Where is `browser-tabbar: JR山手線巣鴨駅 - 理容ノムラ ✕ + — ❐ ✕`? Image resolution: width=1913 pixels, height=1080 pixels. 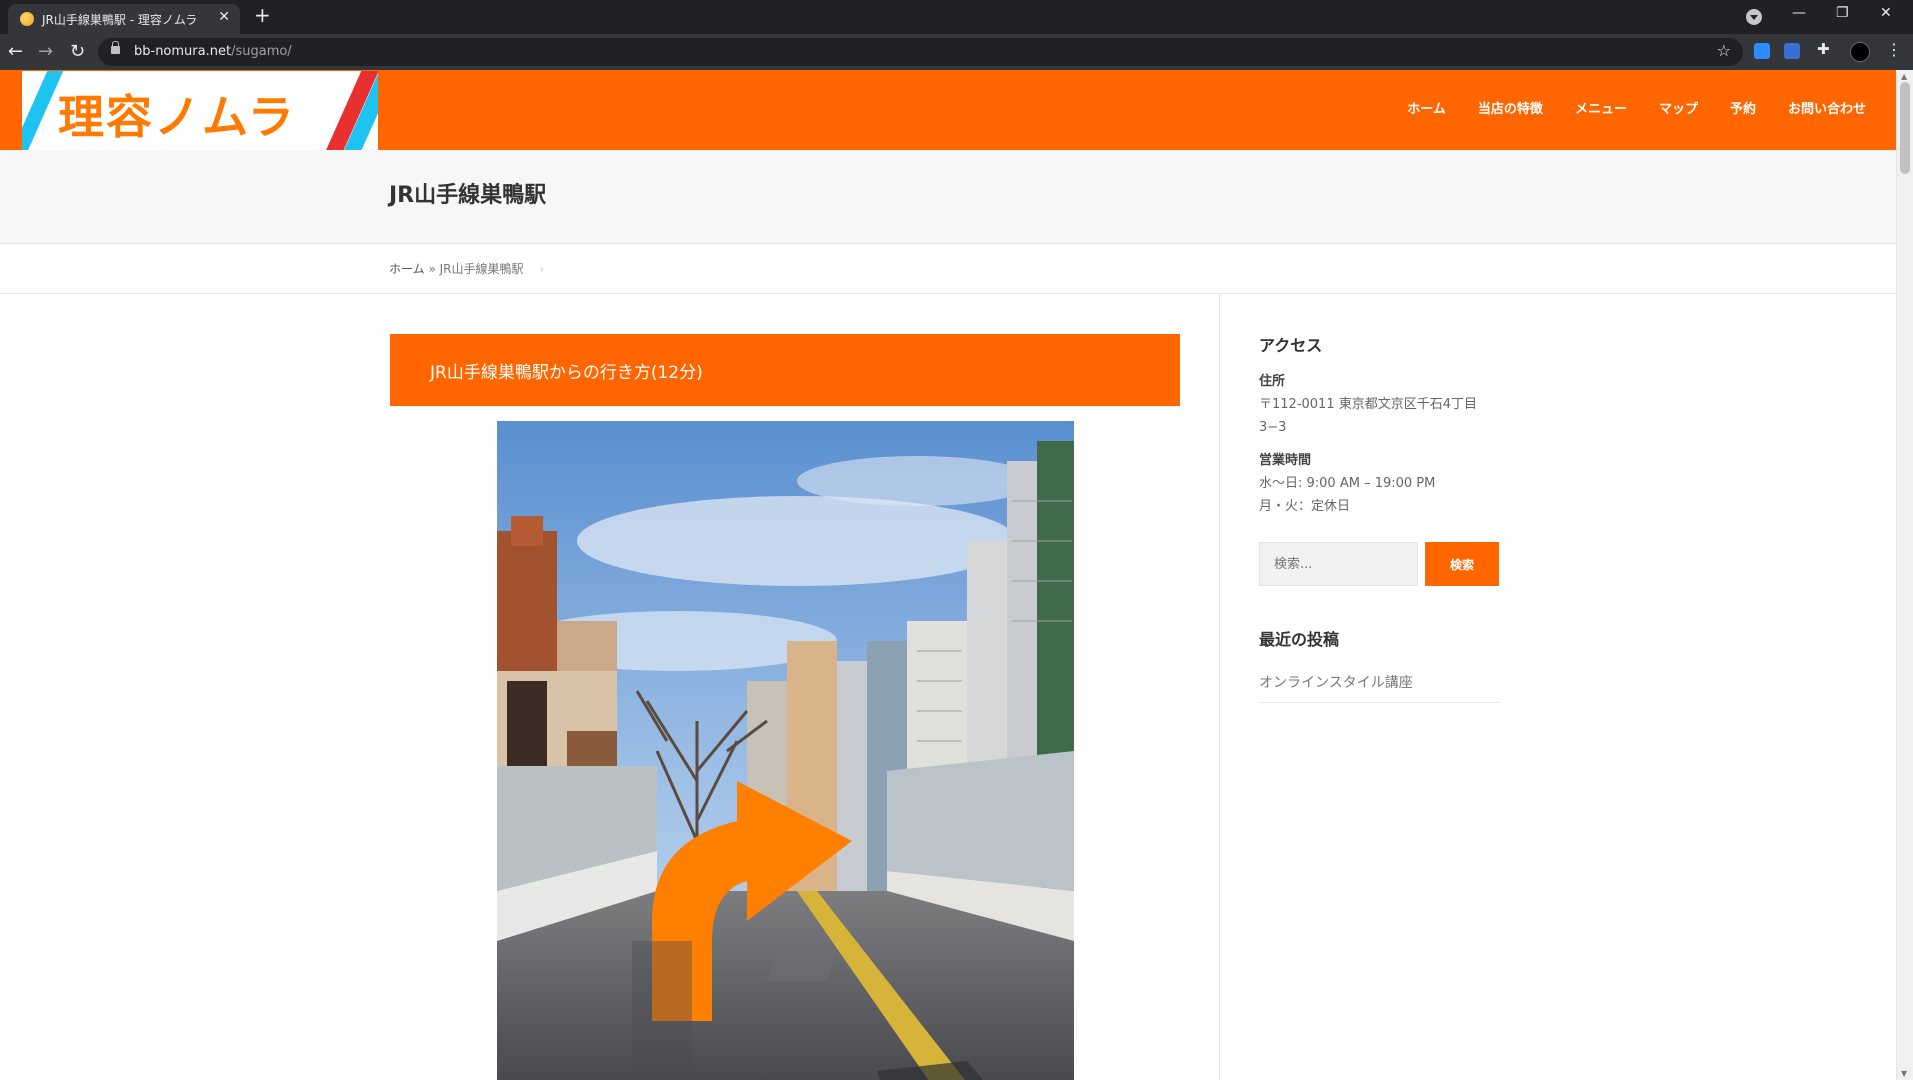 browser-tabbar: JR山手線巣鴨駅 - 理容ノムラ ✕ + — ❐ ✕ is located at coordinates (956, 17).